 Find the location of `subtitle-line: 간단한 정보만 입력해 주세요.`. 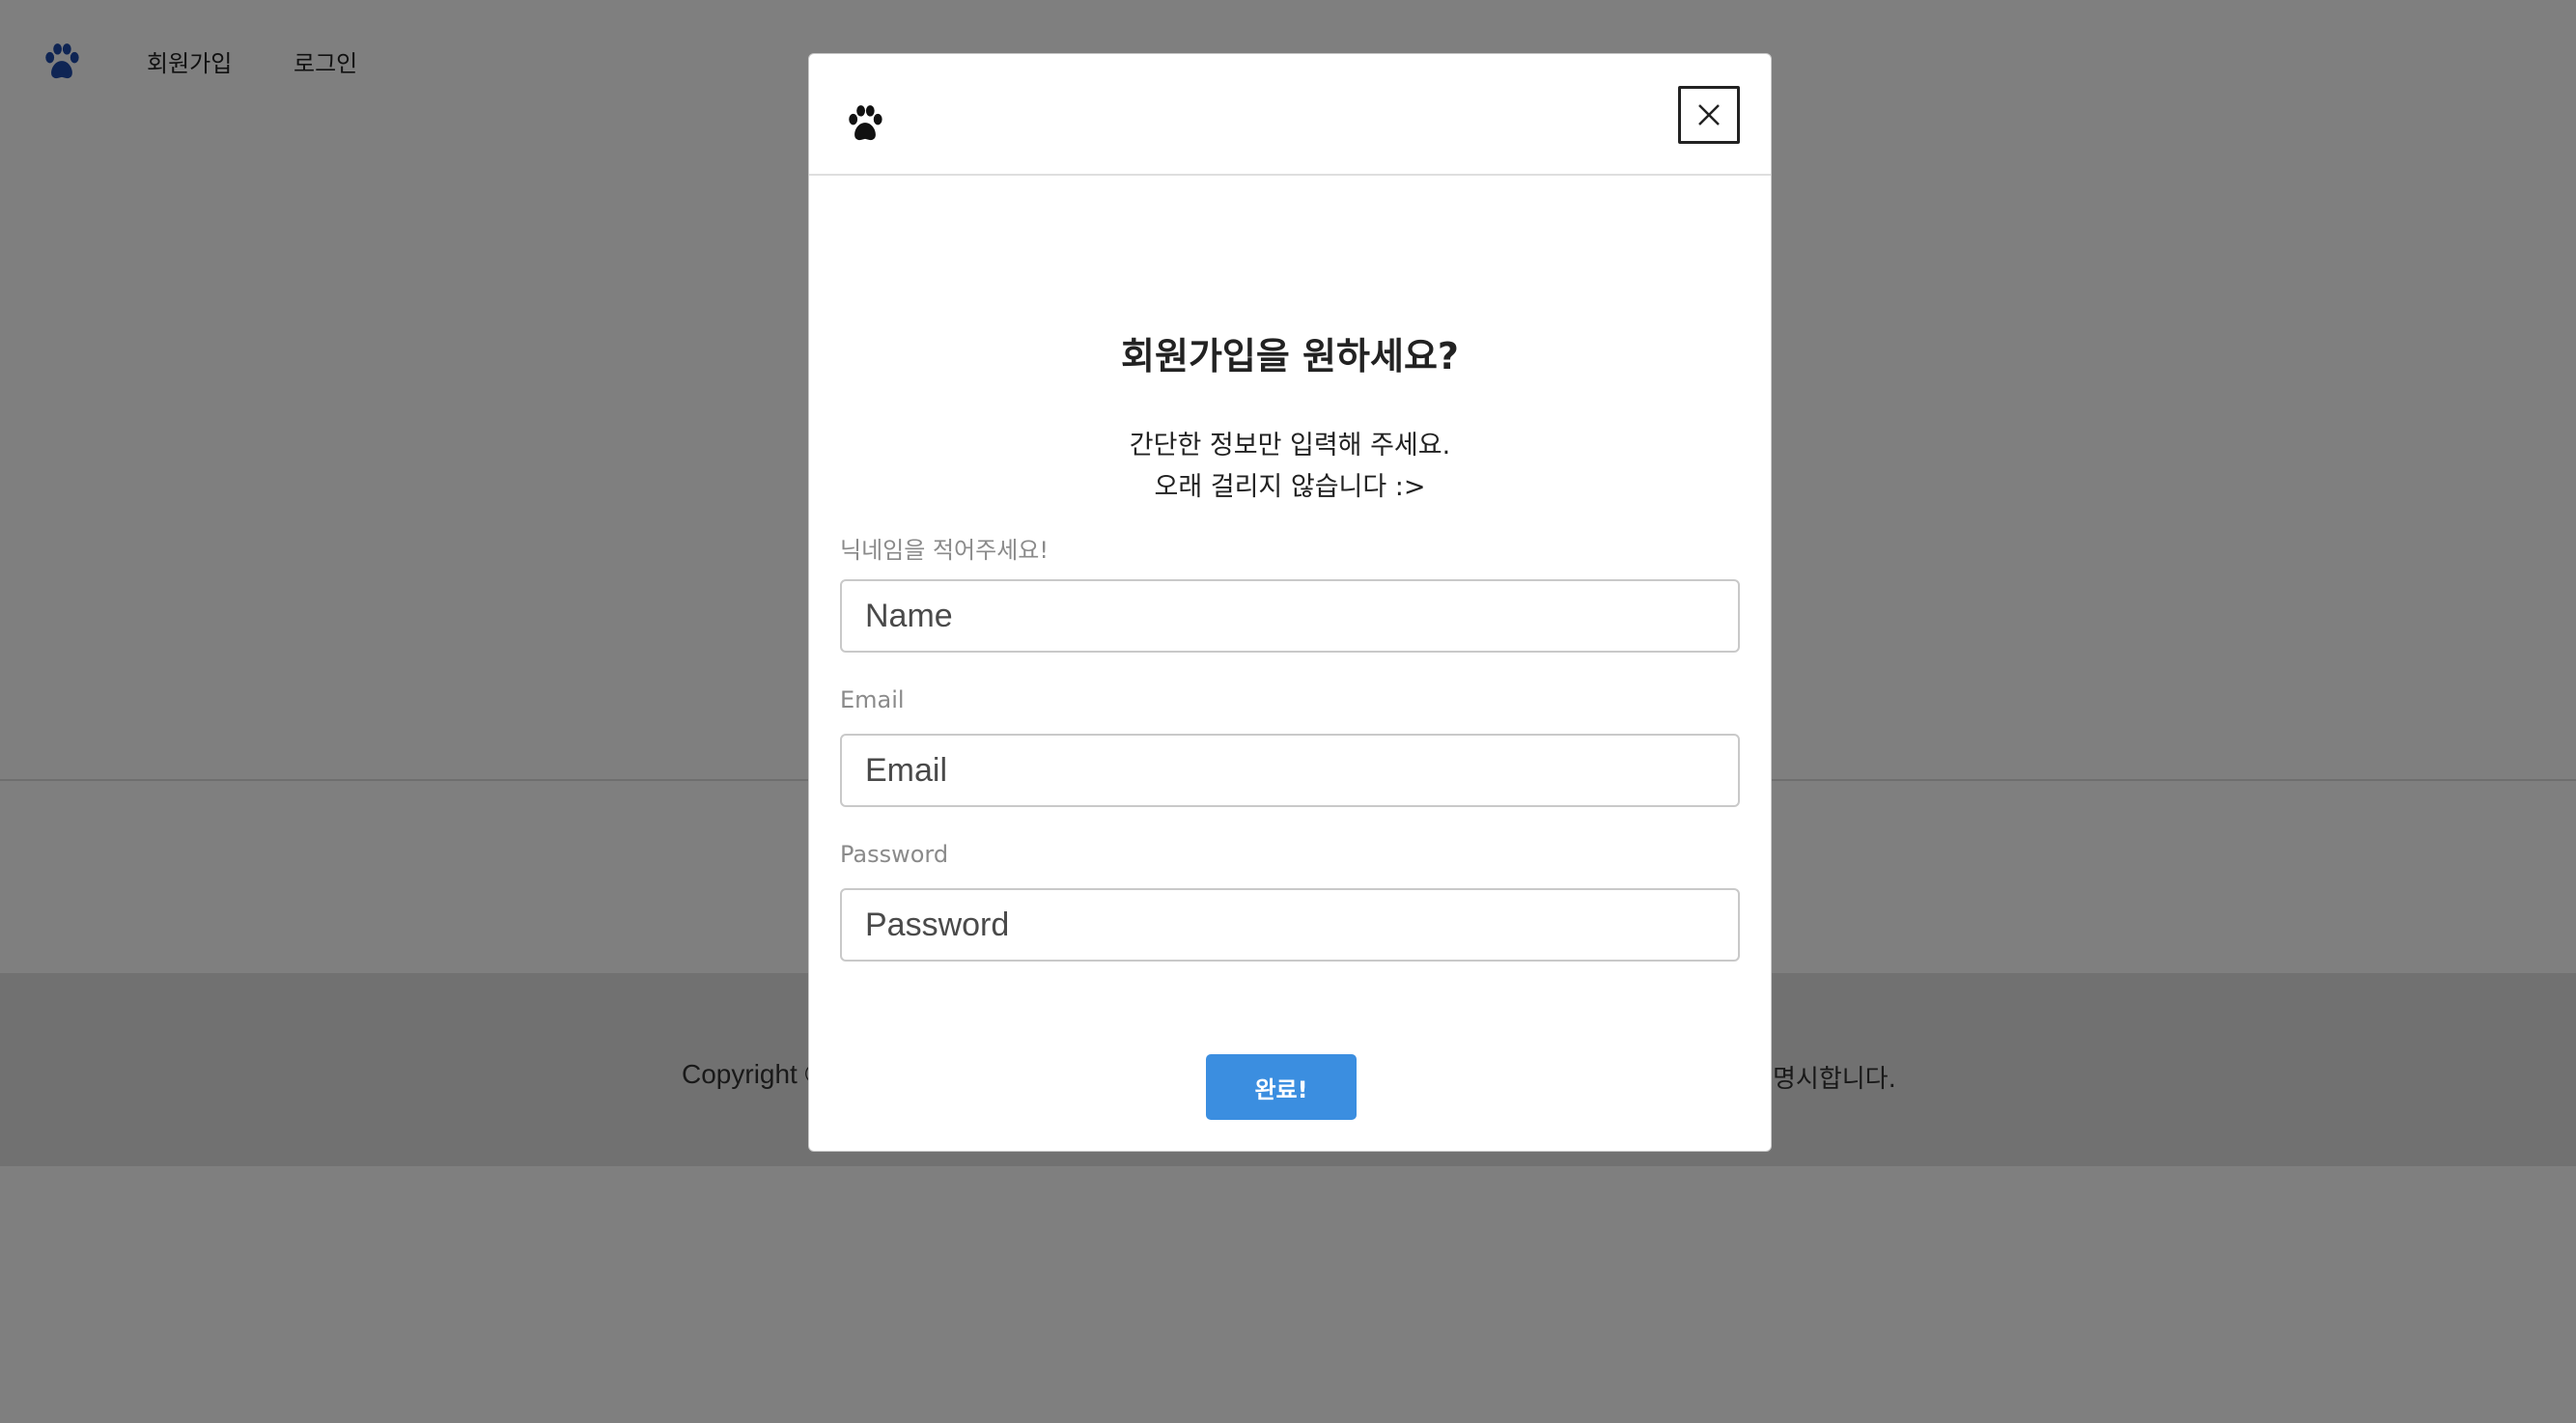

subtitle-line: 간단한 정보만 입력해 주세요. is located at coordinates (1290, 445).